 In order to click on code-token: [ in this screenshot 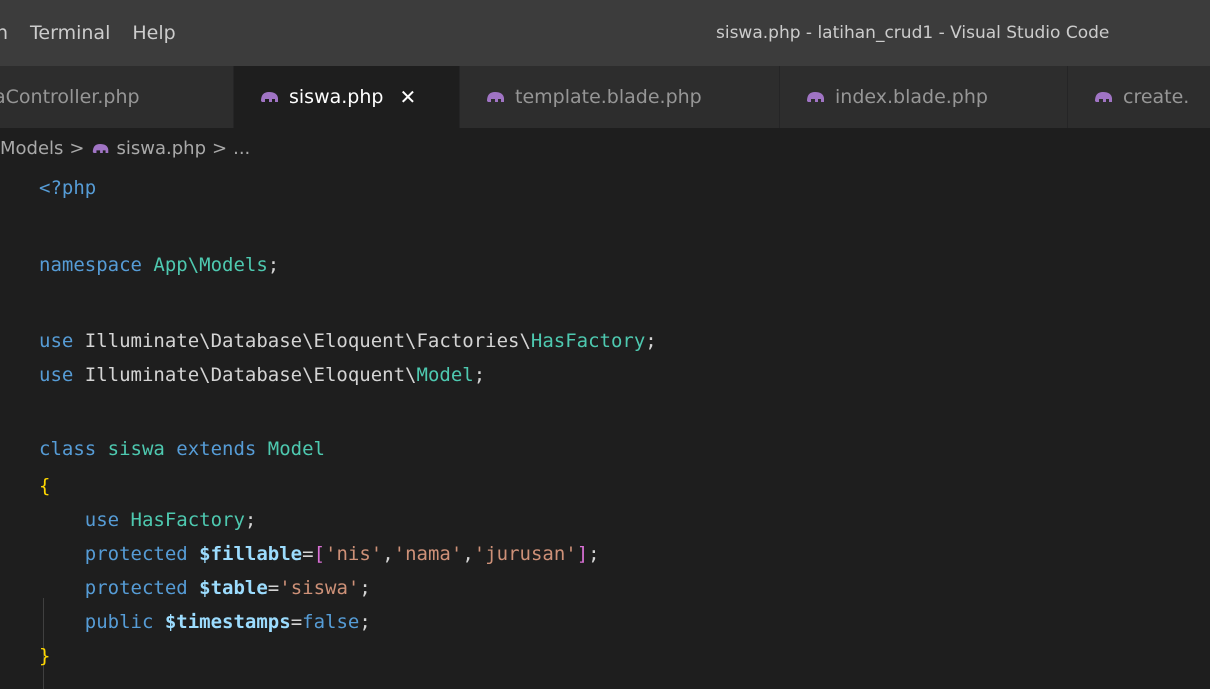, I will do `click(319, 554)`.